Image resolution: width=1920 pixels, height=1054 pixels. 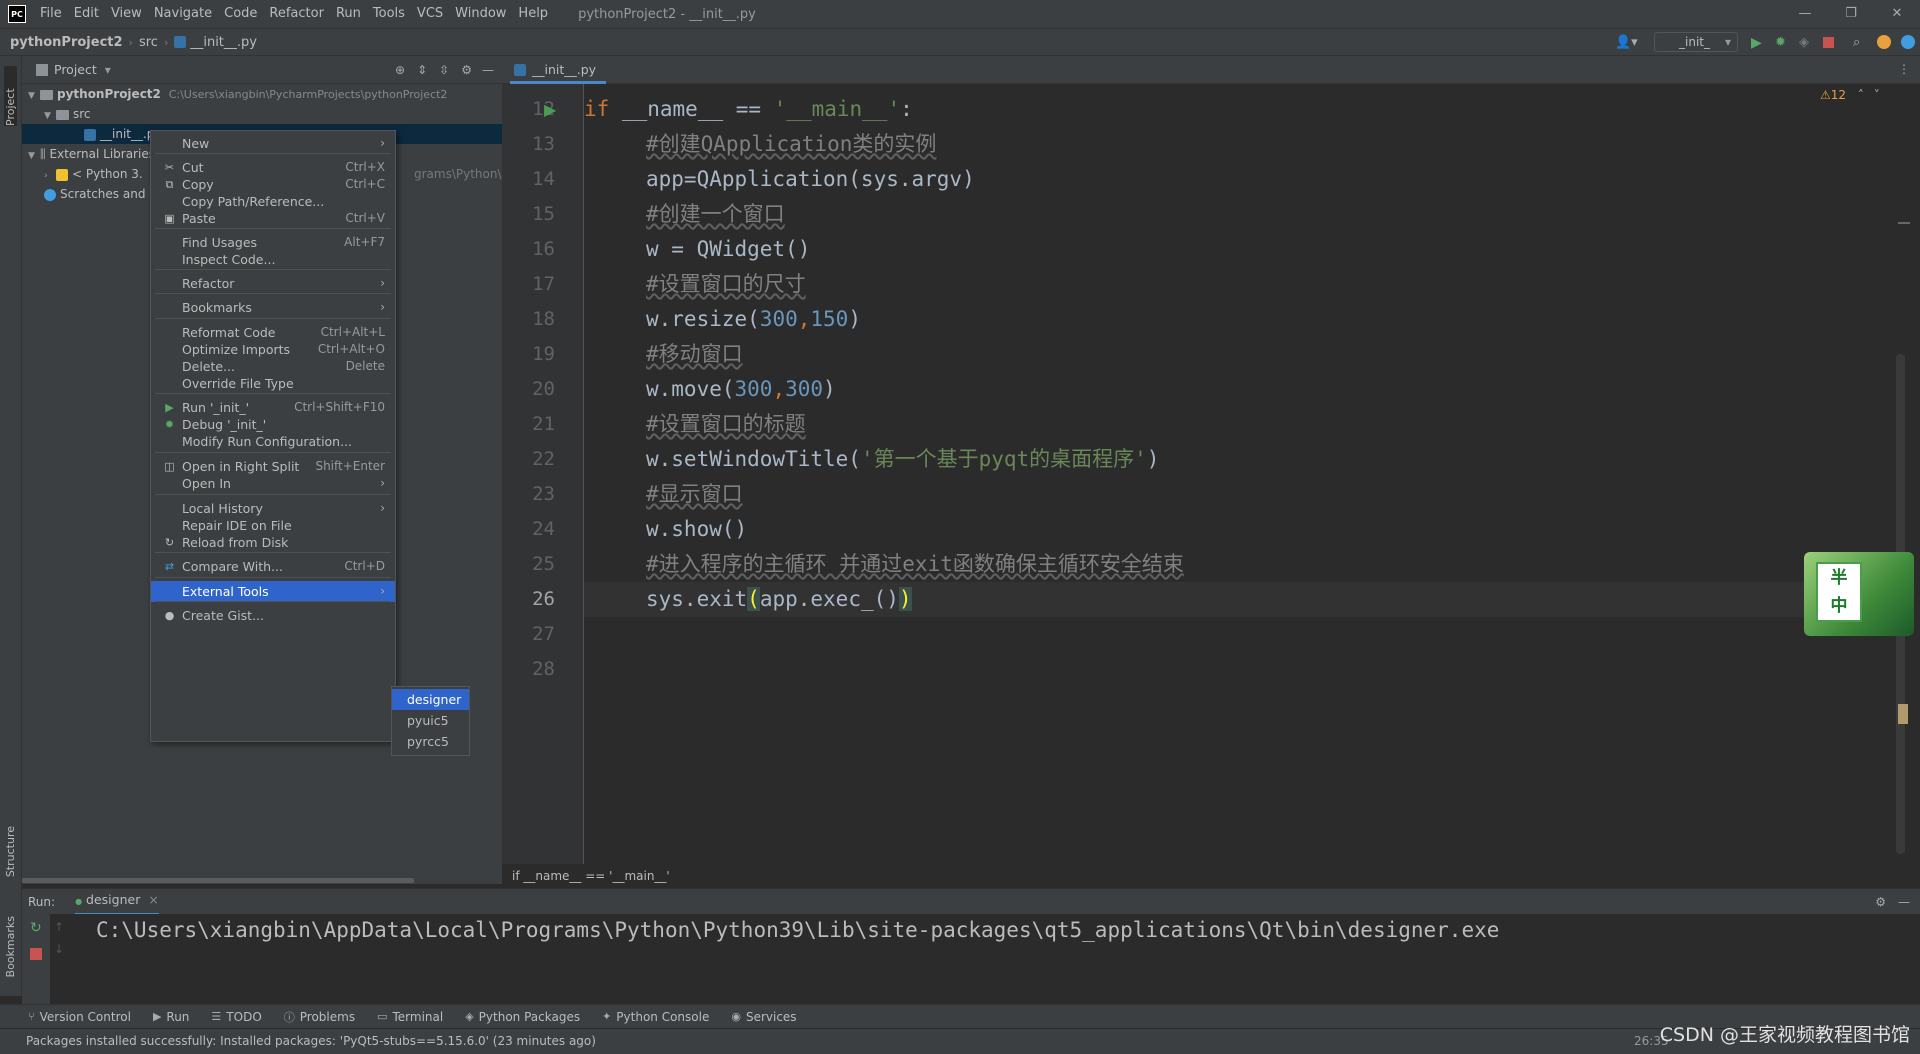 I want to click on code-token: sys.exit, so click(x=697, y=599).